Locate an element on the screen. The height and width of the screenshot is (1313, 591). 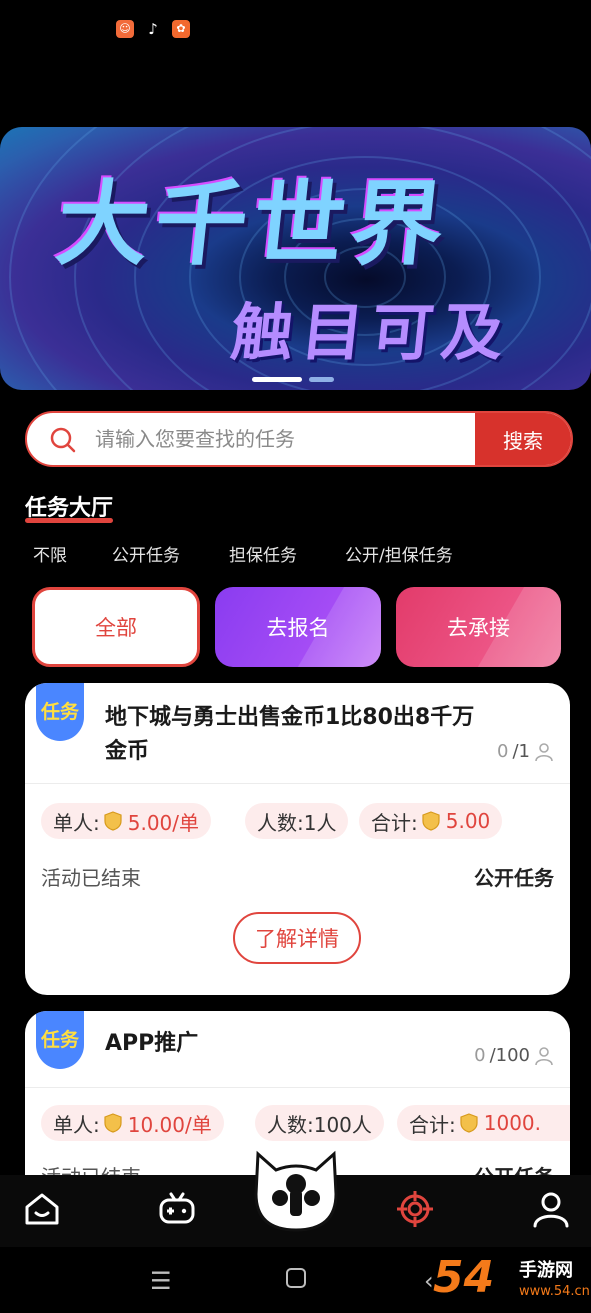
task-title: 地下城与勇士出售金币1比80出8千万金币 is located at coordinates (290, 734).